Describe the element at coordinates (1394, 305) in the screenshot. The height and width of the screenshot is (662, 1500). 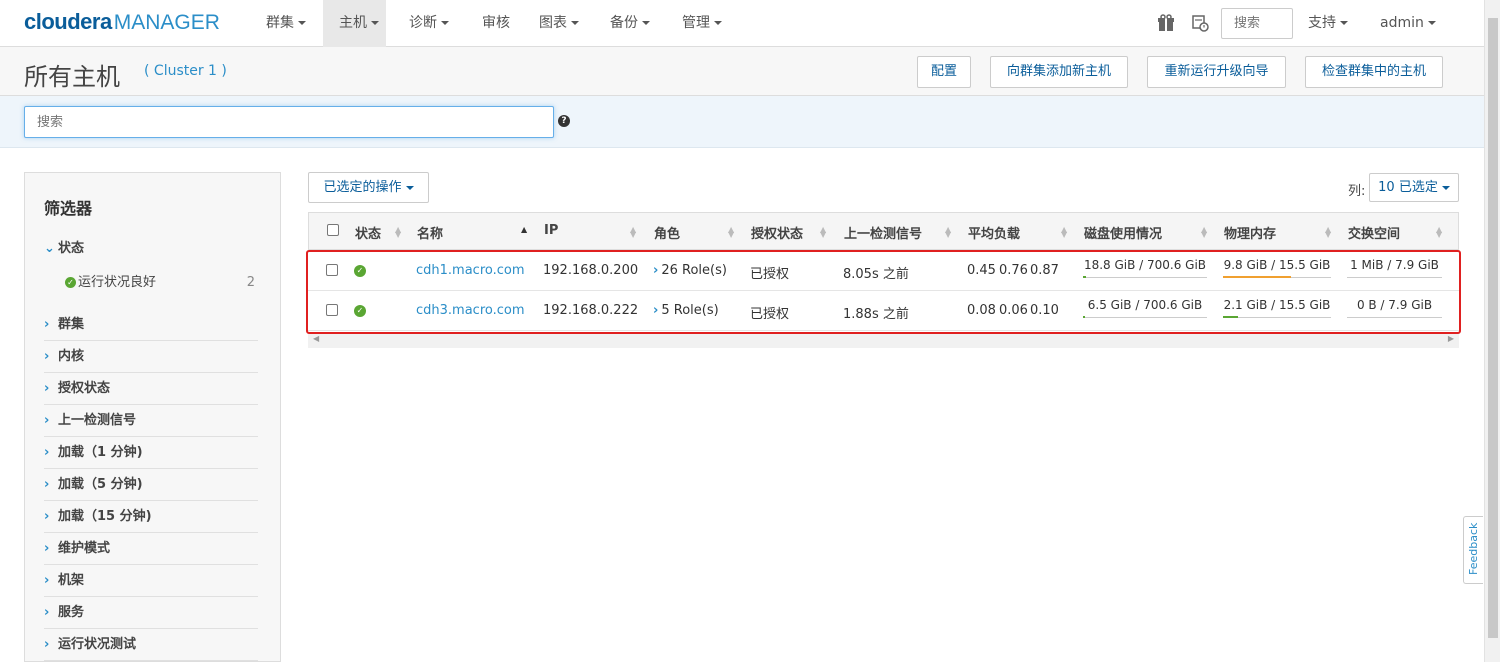
I see `swap-text: 0 B / 7.9 GiB` at that location.